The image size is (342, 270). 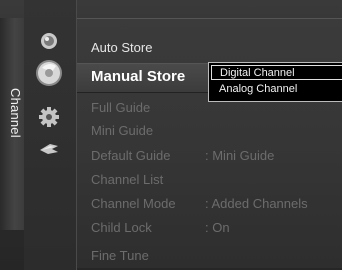 I want to click on menu-item-mini-guide: Mini Guide, so click(x=122, y=130).